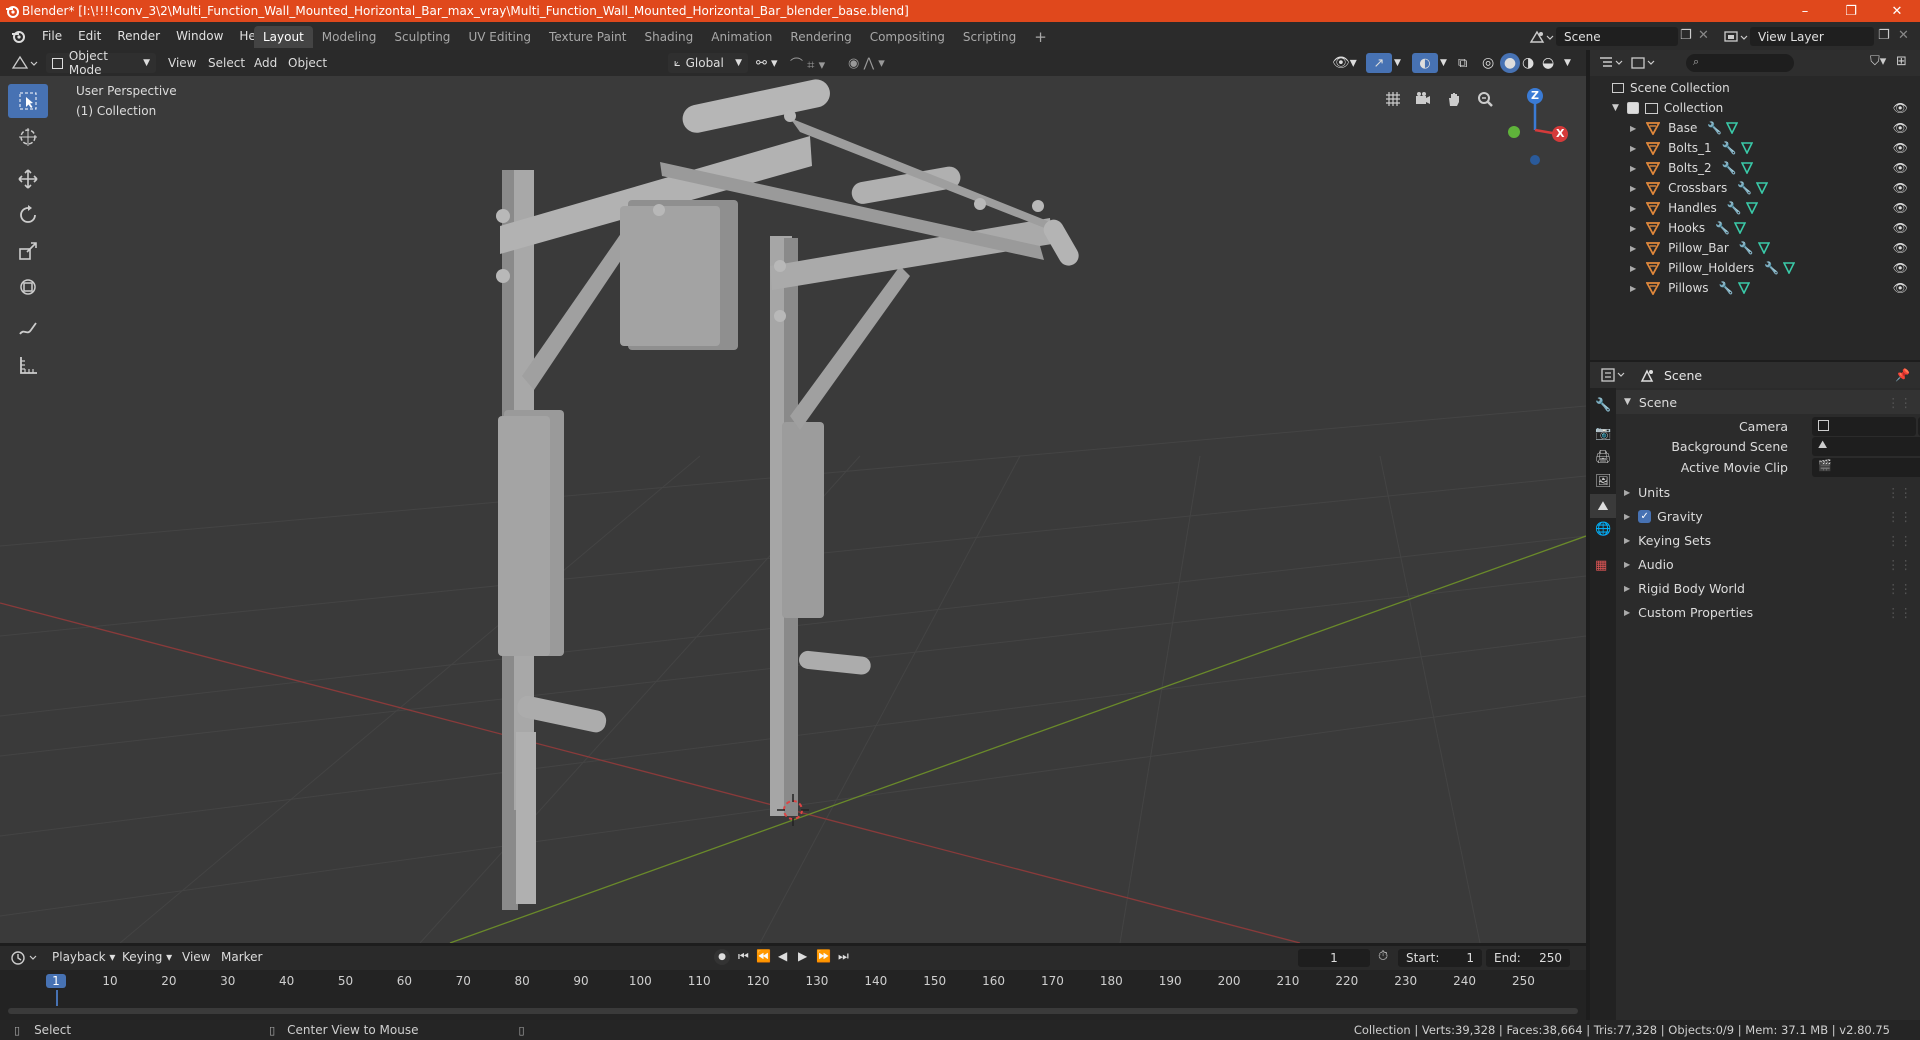  What do you see at coordinates (1541, 37) in the screenshot?
I see `scene-icon` at bounding box center [1541, 37].